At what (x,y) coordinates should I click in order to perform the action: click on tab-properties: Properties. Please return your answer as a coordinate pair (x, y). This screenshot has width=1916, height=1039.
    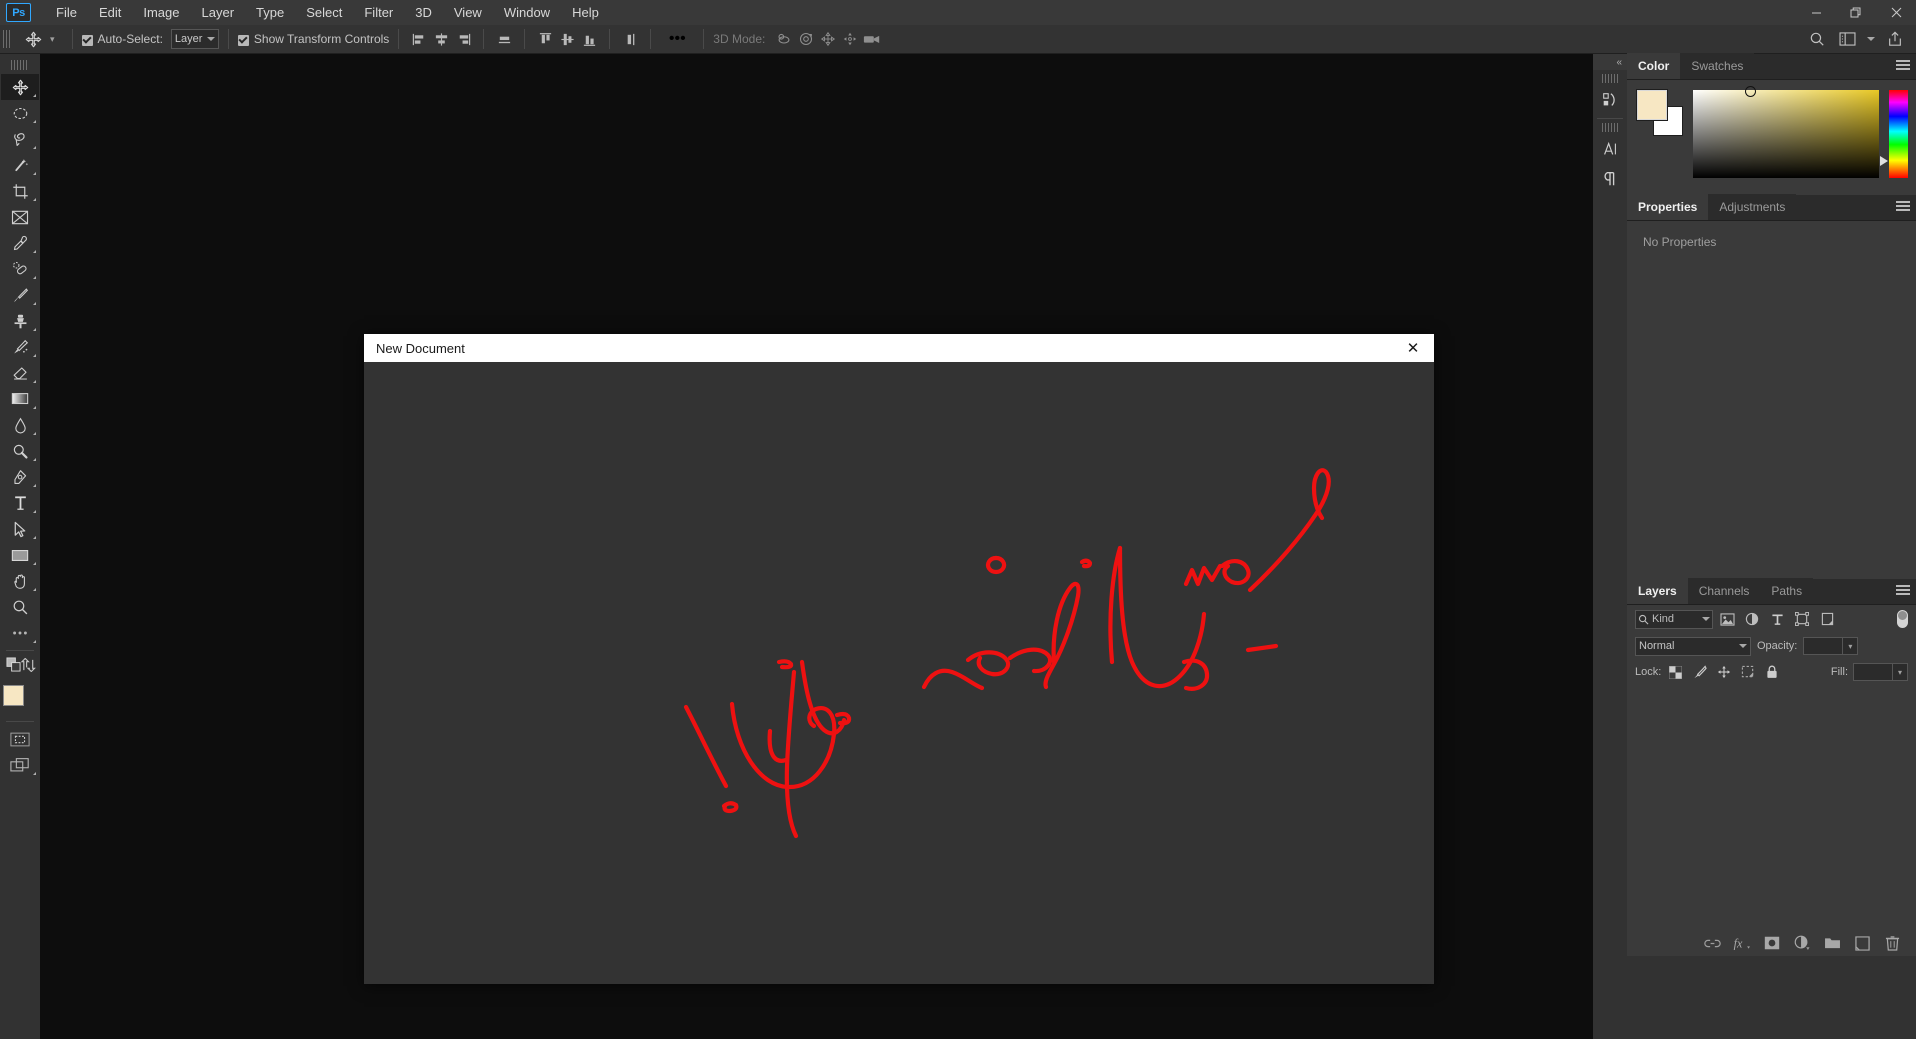
    Looking at the image, I should click on (1668, 207).